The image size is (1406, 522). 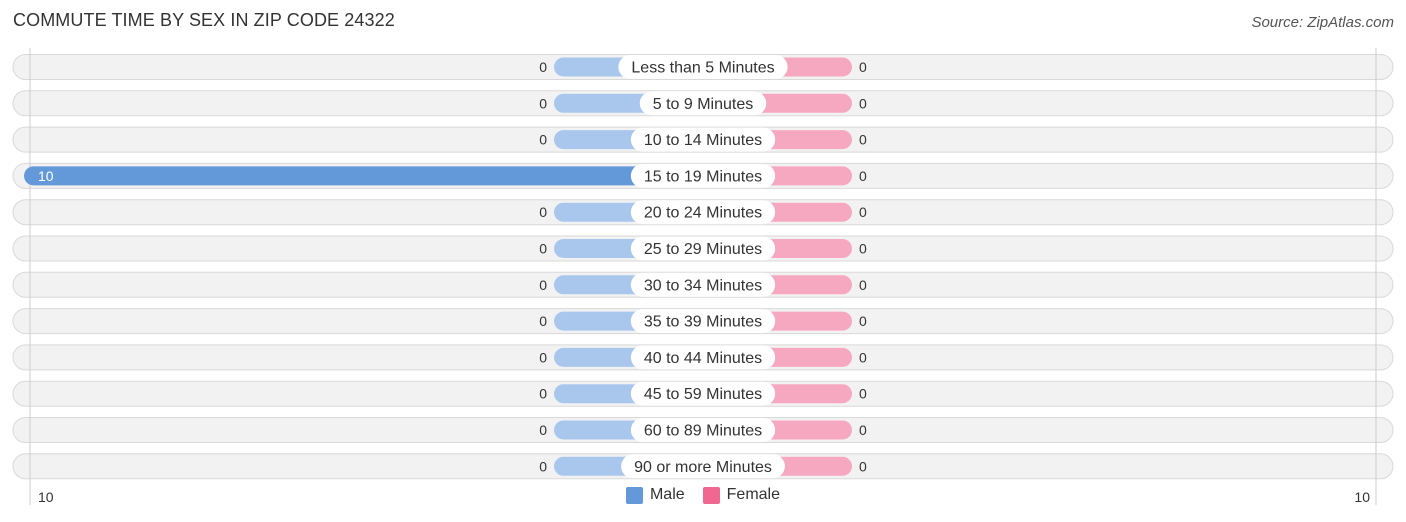 I want to click on category-label: 20 to 24 Minutes, so click(x=703, y=213).